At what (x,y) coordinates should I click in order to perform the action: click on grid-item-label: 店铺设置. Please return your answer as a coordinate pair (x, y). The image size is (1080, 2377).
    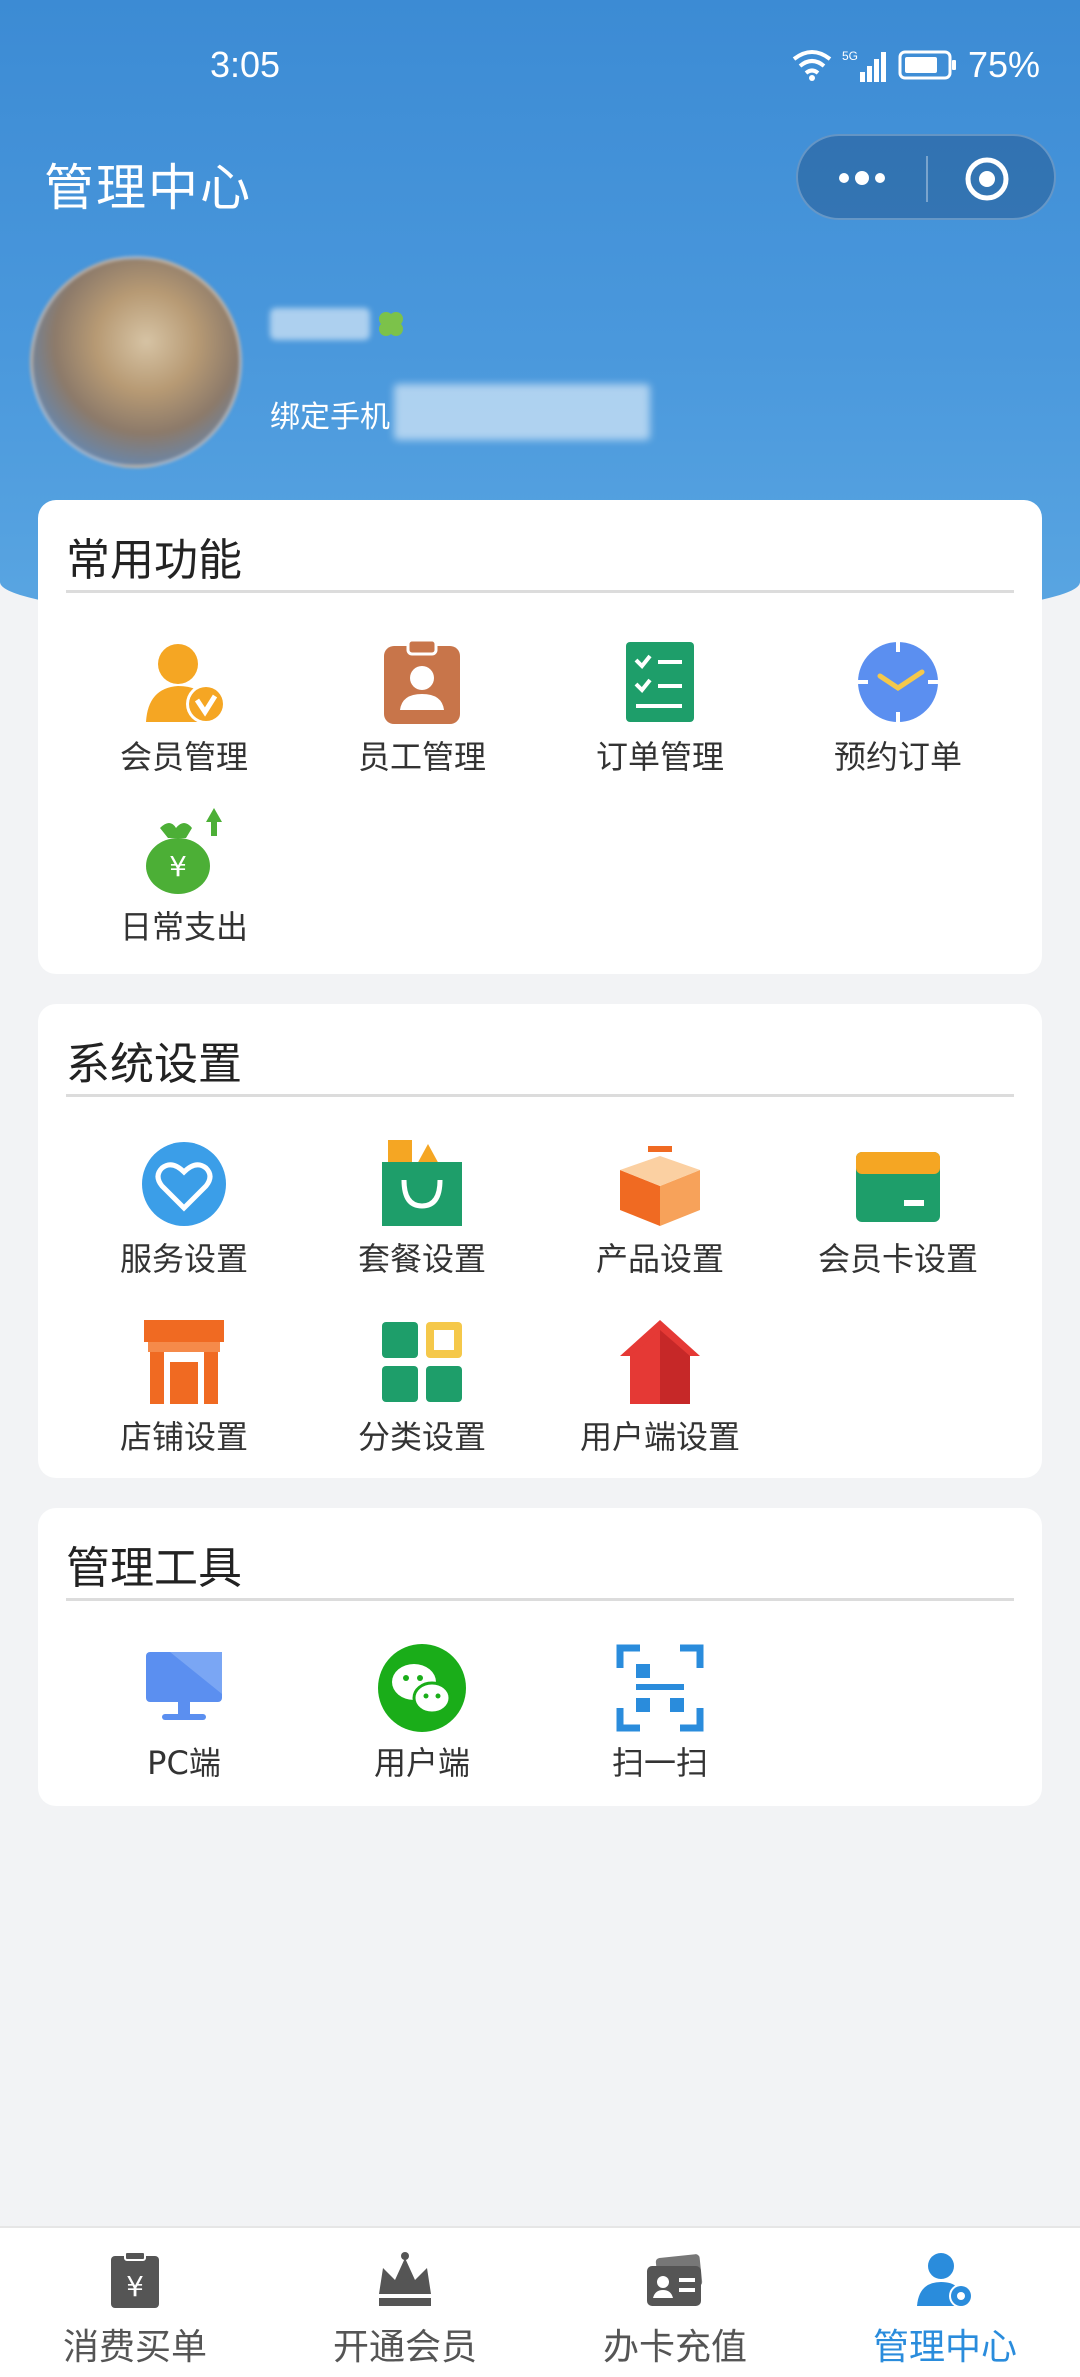
    Looking at the image, I should click on (183, 1437).